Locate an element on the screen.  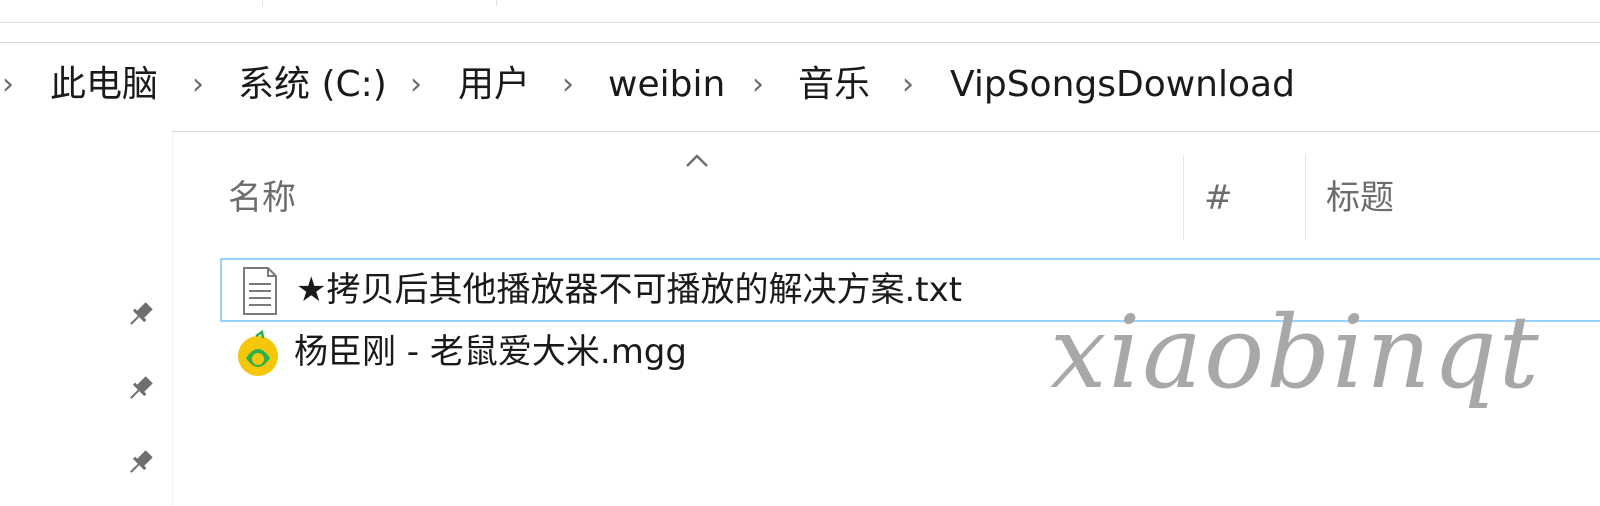
file-name: 杨臣刚 - 老鼠爱大米.mgg is located at coordinates (490, 352).